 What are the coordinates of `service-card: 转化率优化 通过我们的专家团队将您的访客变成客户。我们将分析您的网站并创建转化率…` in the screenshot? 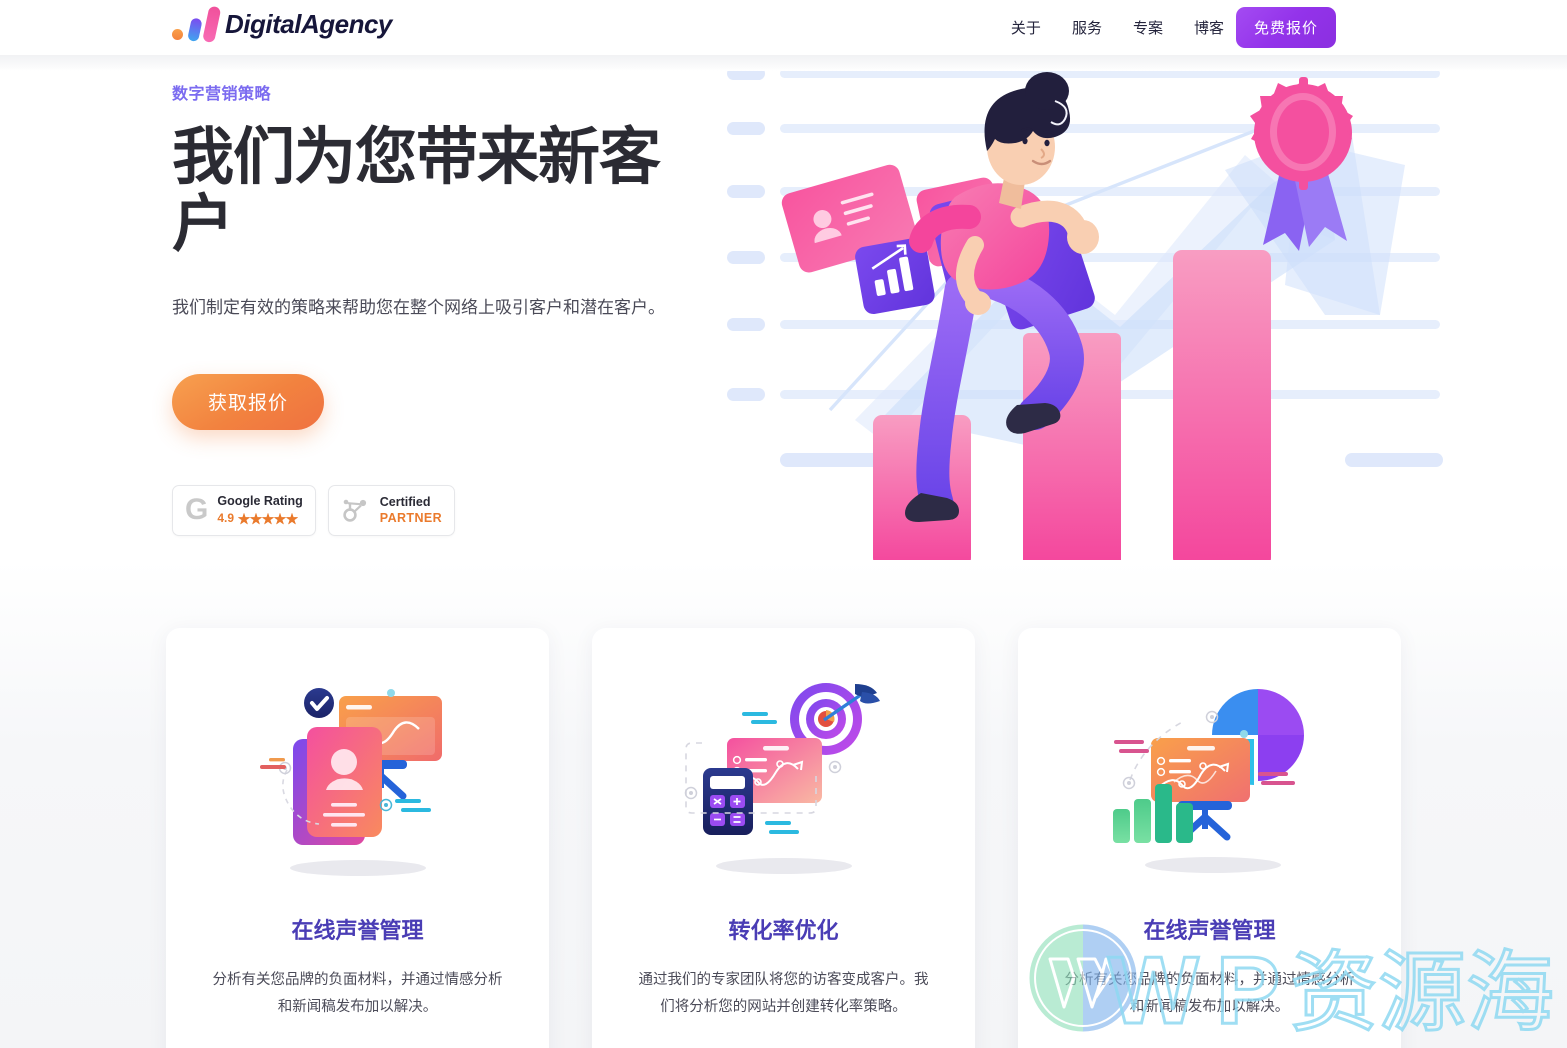 It's located at (783, 838).